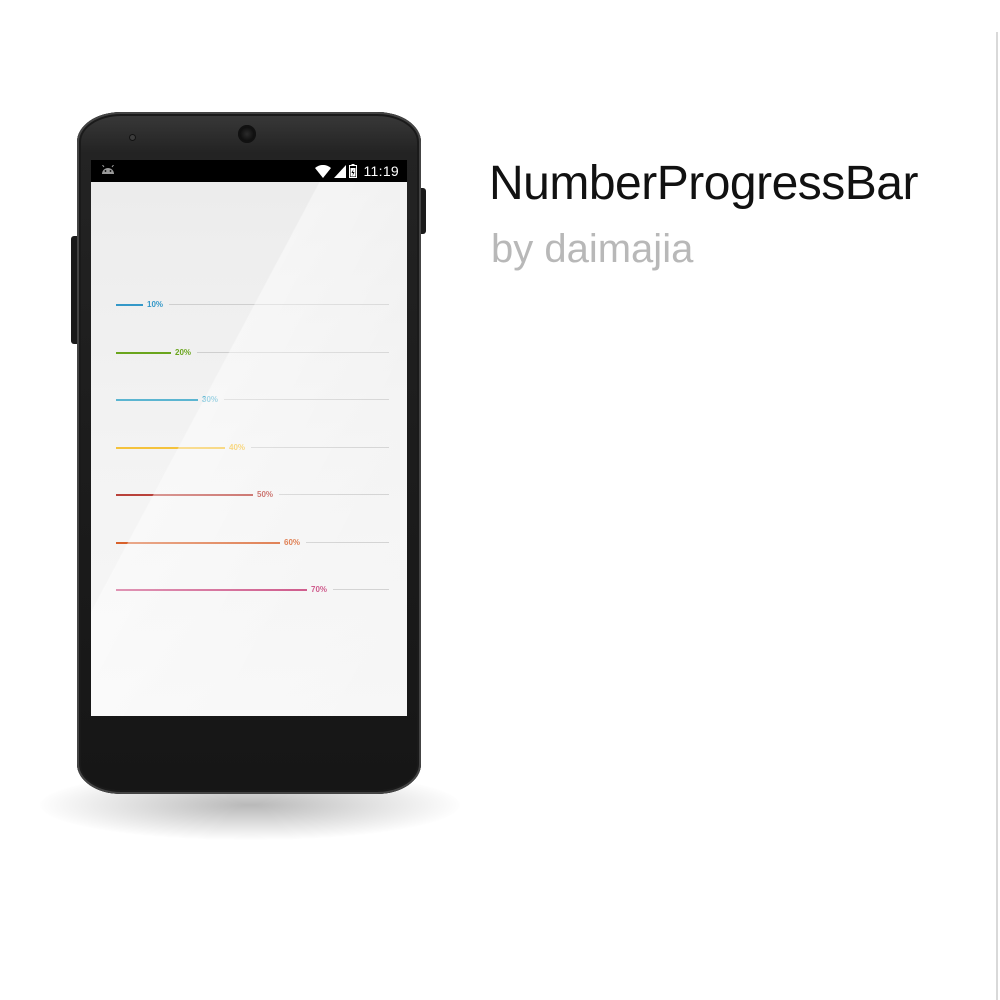  What do you see at coordinates (210, 399) in the screenshot?
I see `progress-label: 30%` at bounding box center [210, 399].